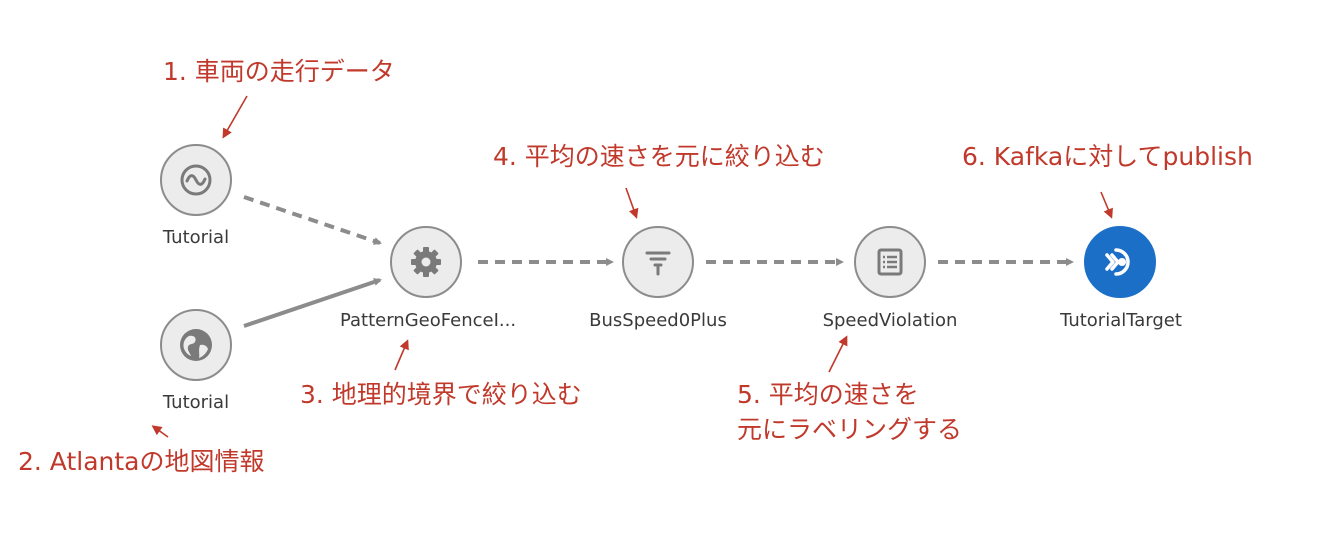  What do you see at coordinates (312, 220) in the screenshot?
I see `edge-stream-to-pattern` at bounding box center [312, 220].